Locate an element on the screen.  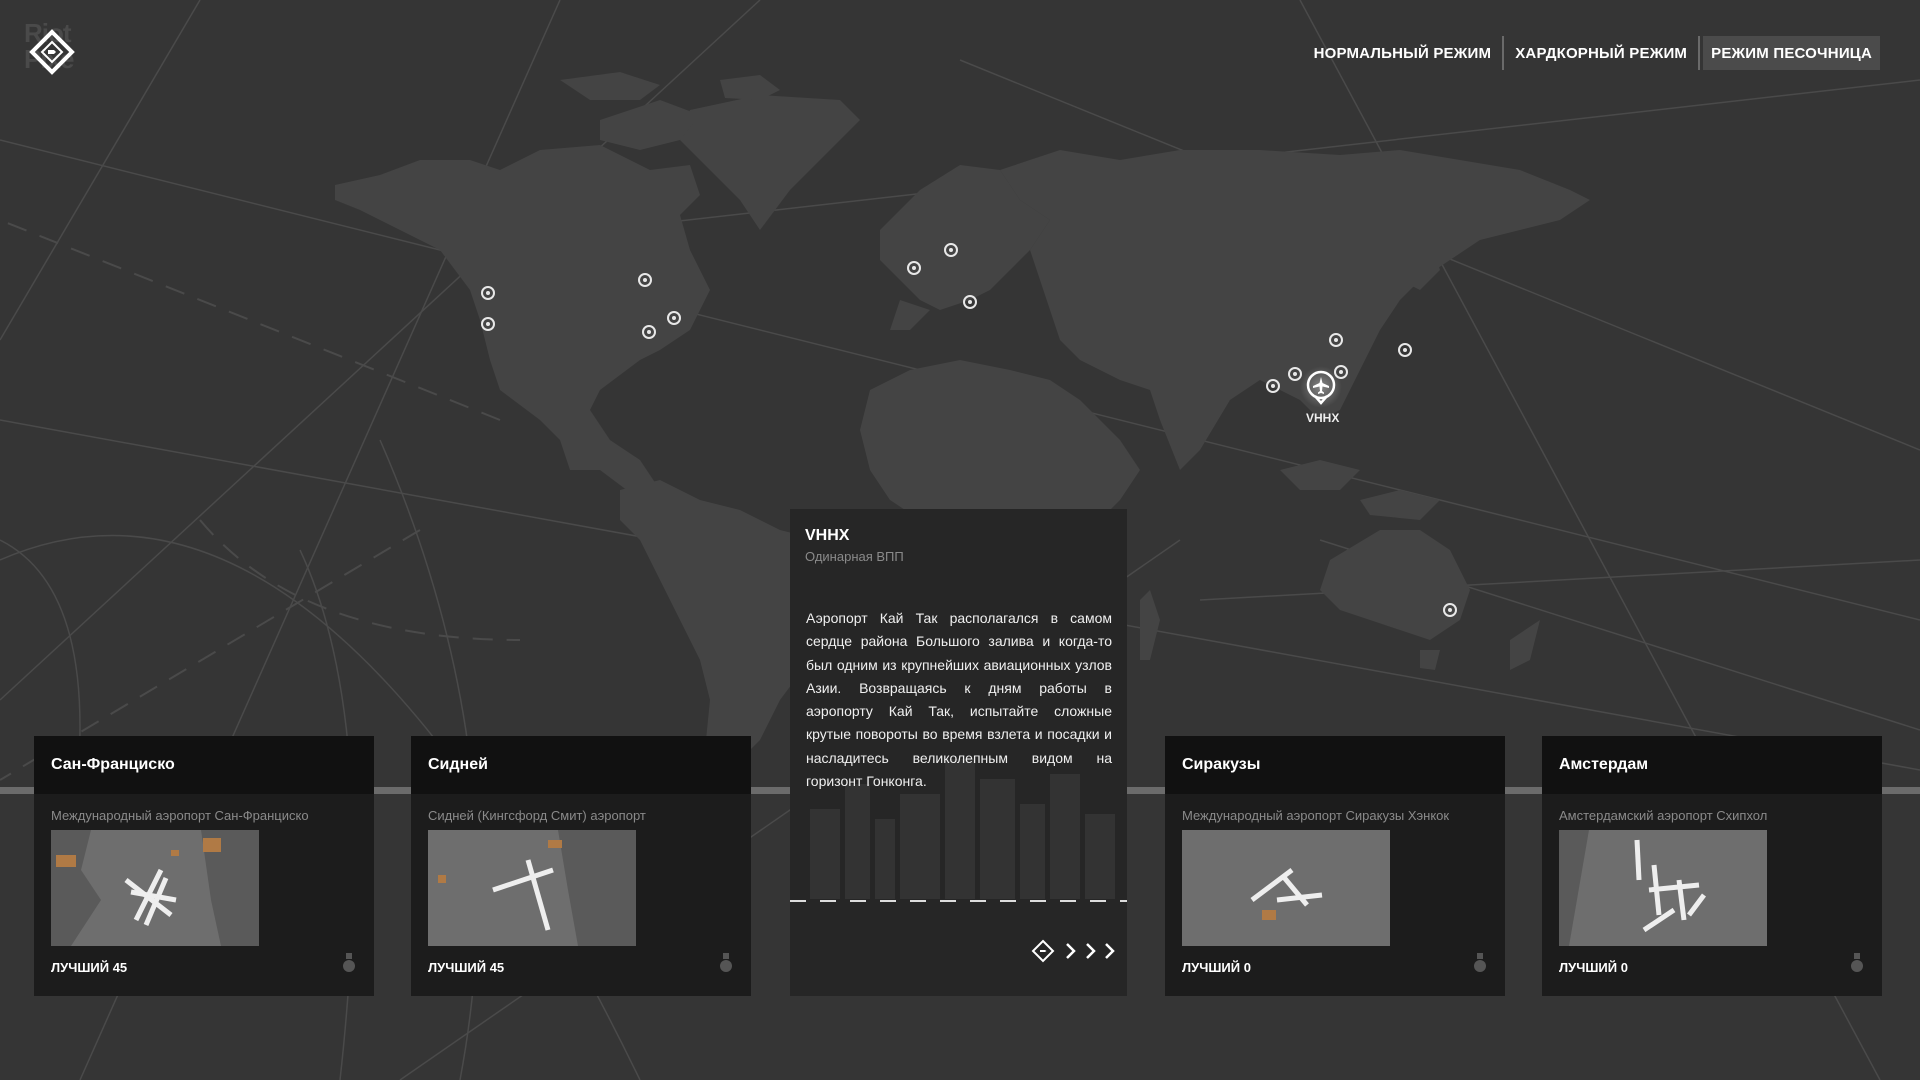
card-subtitle: Амстердамский аэропорт Схипхол is located at coordinates (1663, 815).